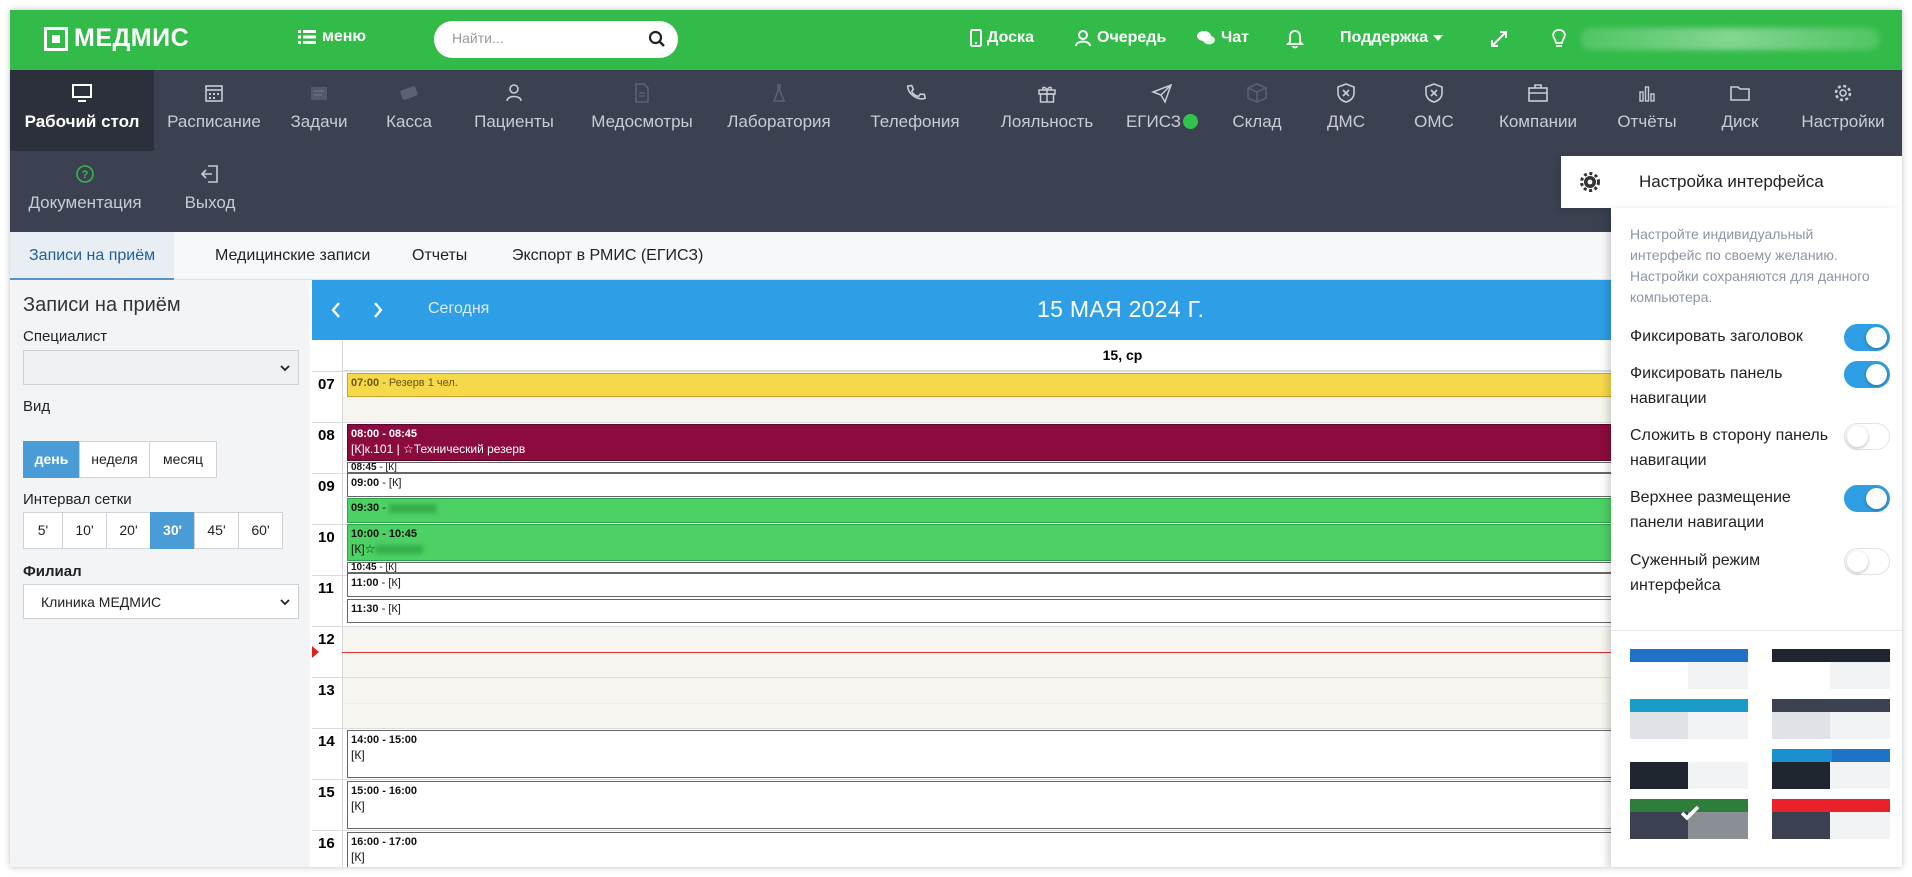  I want to click on hour-label: 14, so click(327, 753).